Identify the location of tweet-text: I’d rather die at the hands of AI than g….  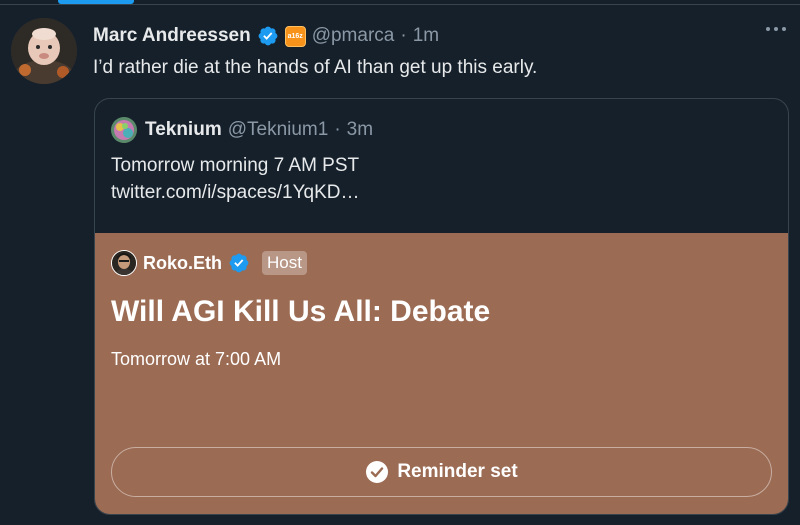
(315, 67).